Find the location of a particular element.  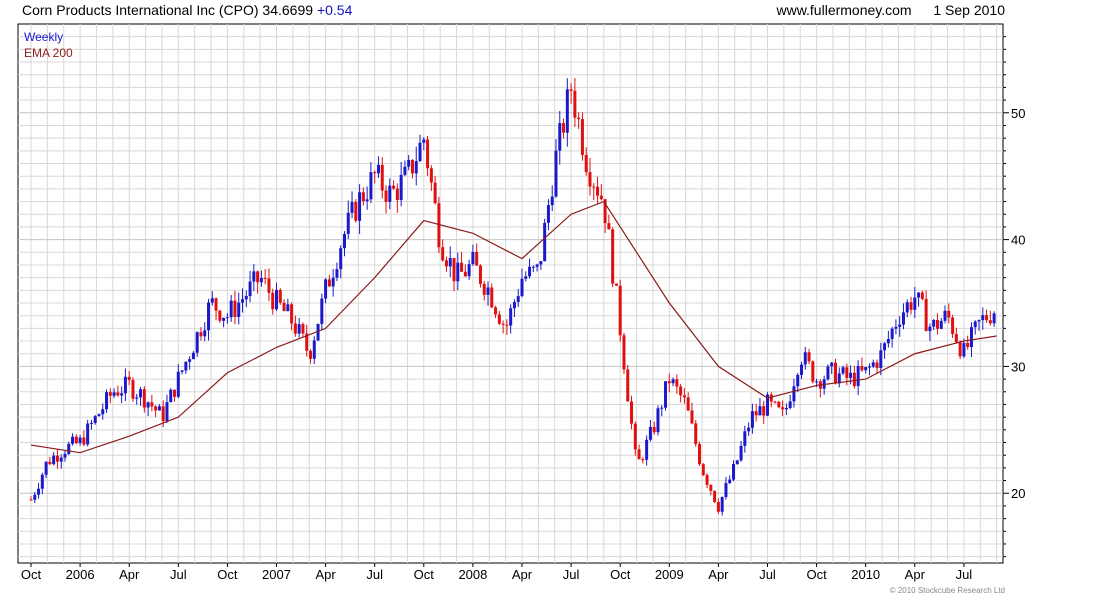

x-tick-label: Oct is located at coordinates (31, 574).